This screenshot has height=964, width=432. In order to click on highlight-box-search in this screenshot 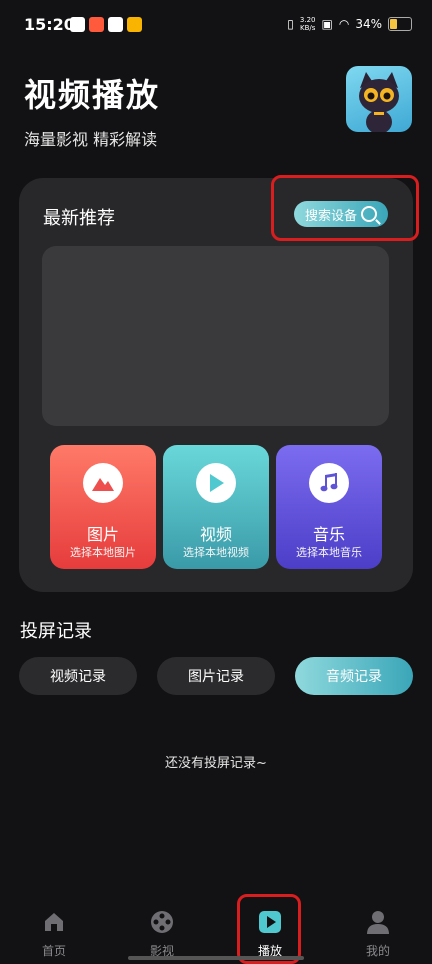, I will do `click(345, 208)`.